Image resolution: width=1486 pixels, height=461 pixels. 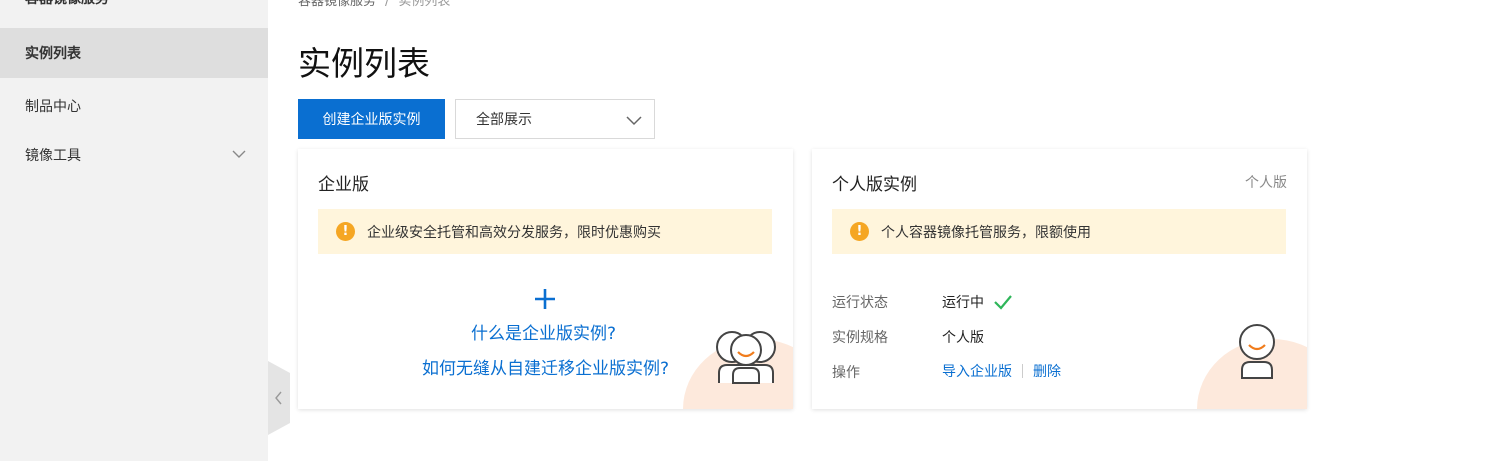 I want to click on divider, so click(x=1022, y=371).